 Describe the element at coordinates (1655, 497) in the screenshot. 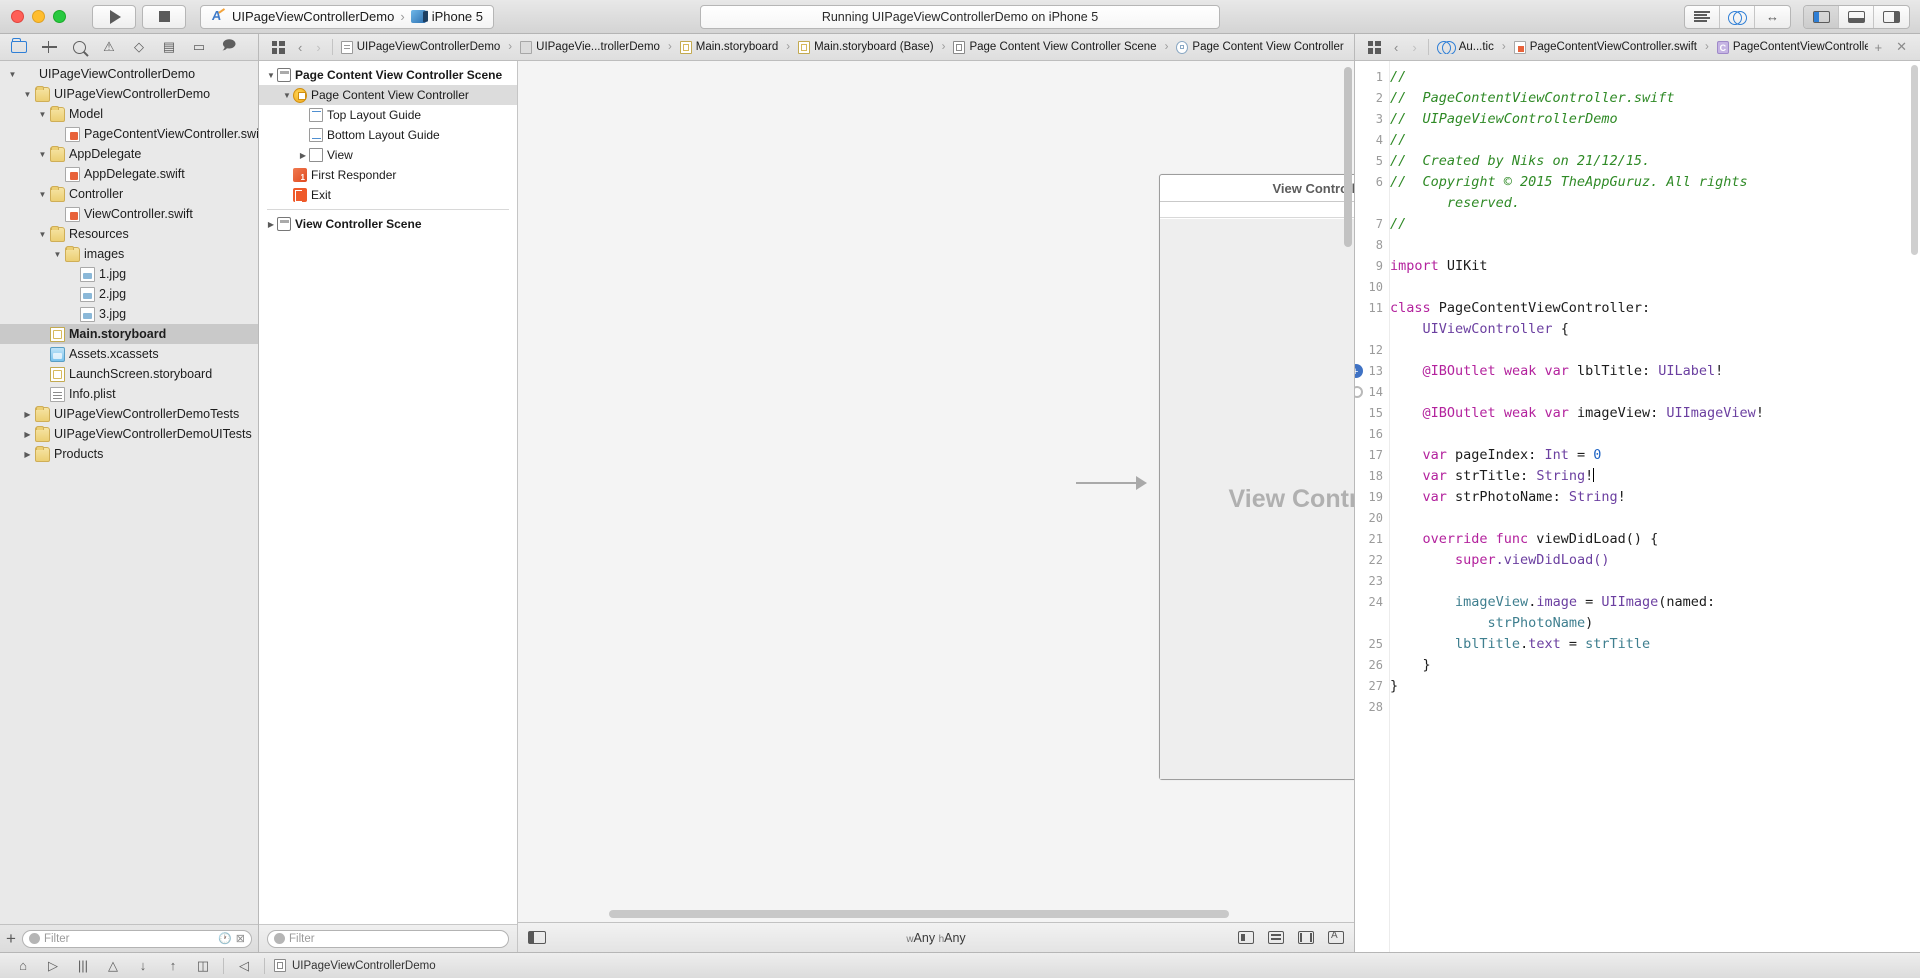

I see `code-line: var strPhotoName: String!` at that location.